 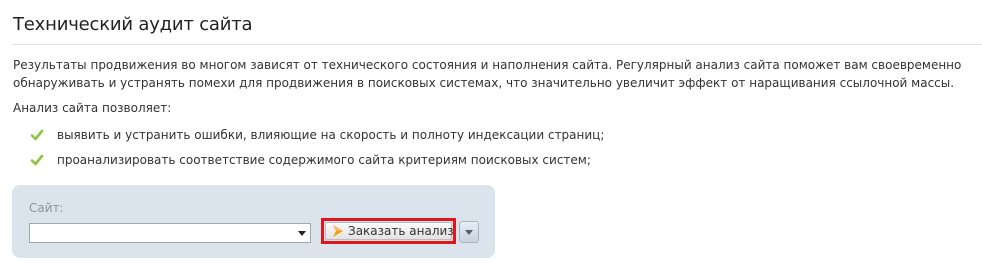 I want to click on orange-arrow-icon, so click(x=338, y=231).